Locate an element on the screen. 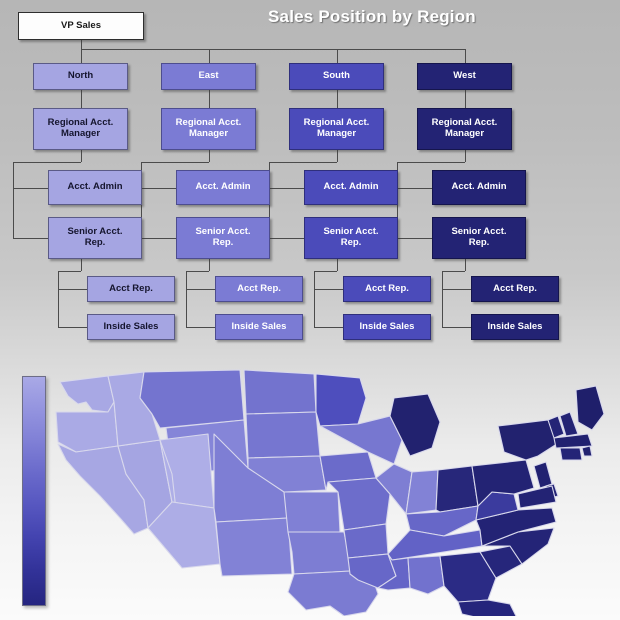  node-acct-rep-south-label: Acct Rep. is located at coordinates (387, 288).